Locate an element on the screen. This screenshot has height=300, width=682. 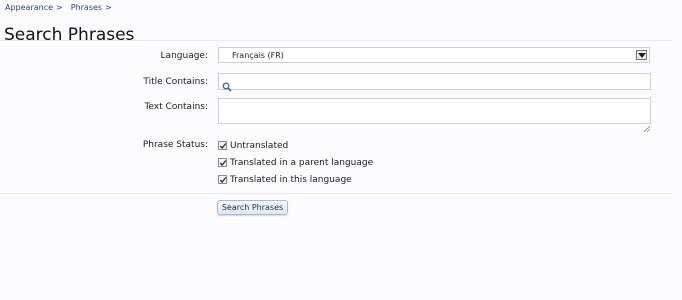
checkbox-label: Translated in a parent language is located at coordinates (302, 162).